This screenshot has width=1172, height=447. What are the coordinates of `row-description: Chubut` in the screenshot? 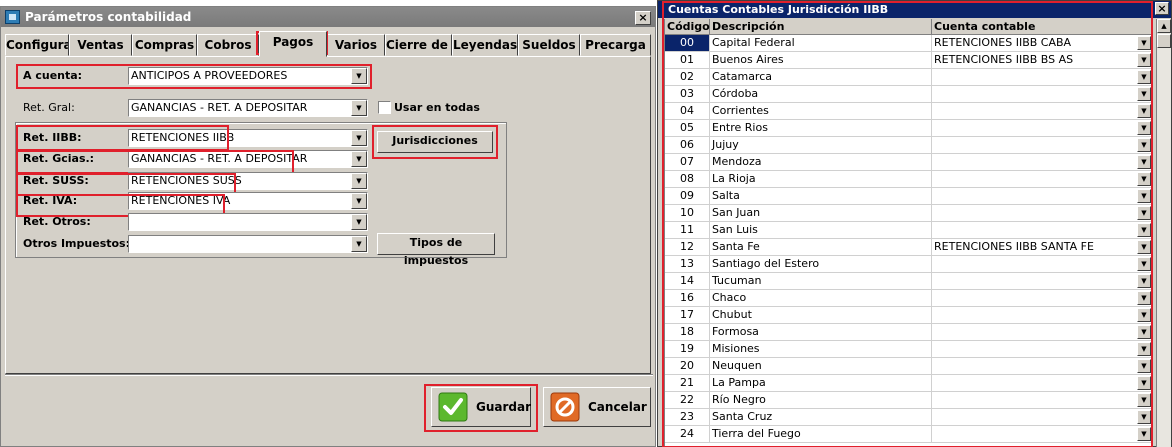 It's located at (821, 315).